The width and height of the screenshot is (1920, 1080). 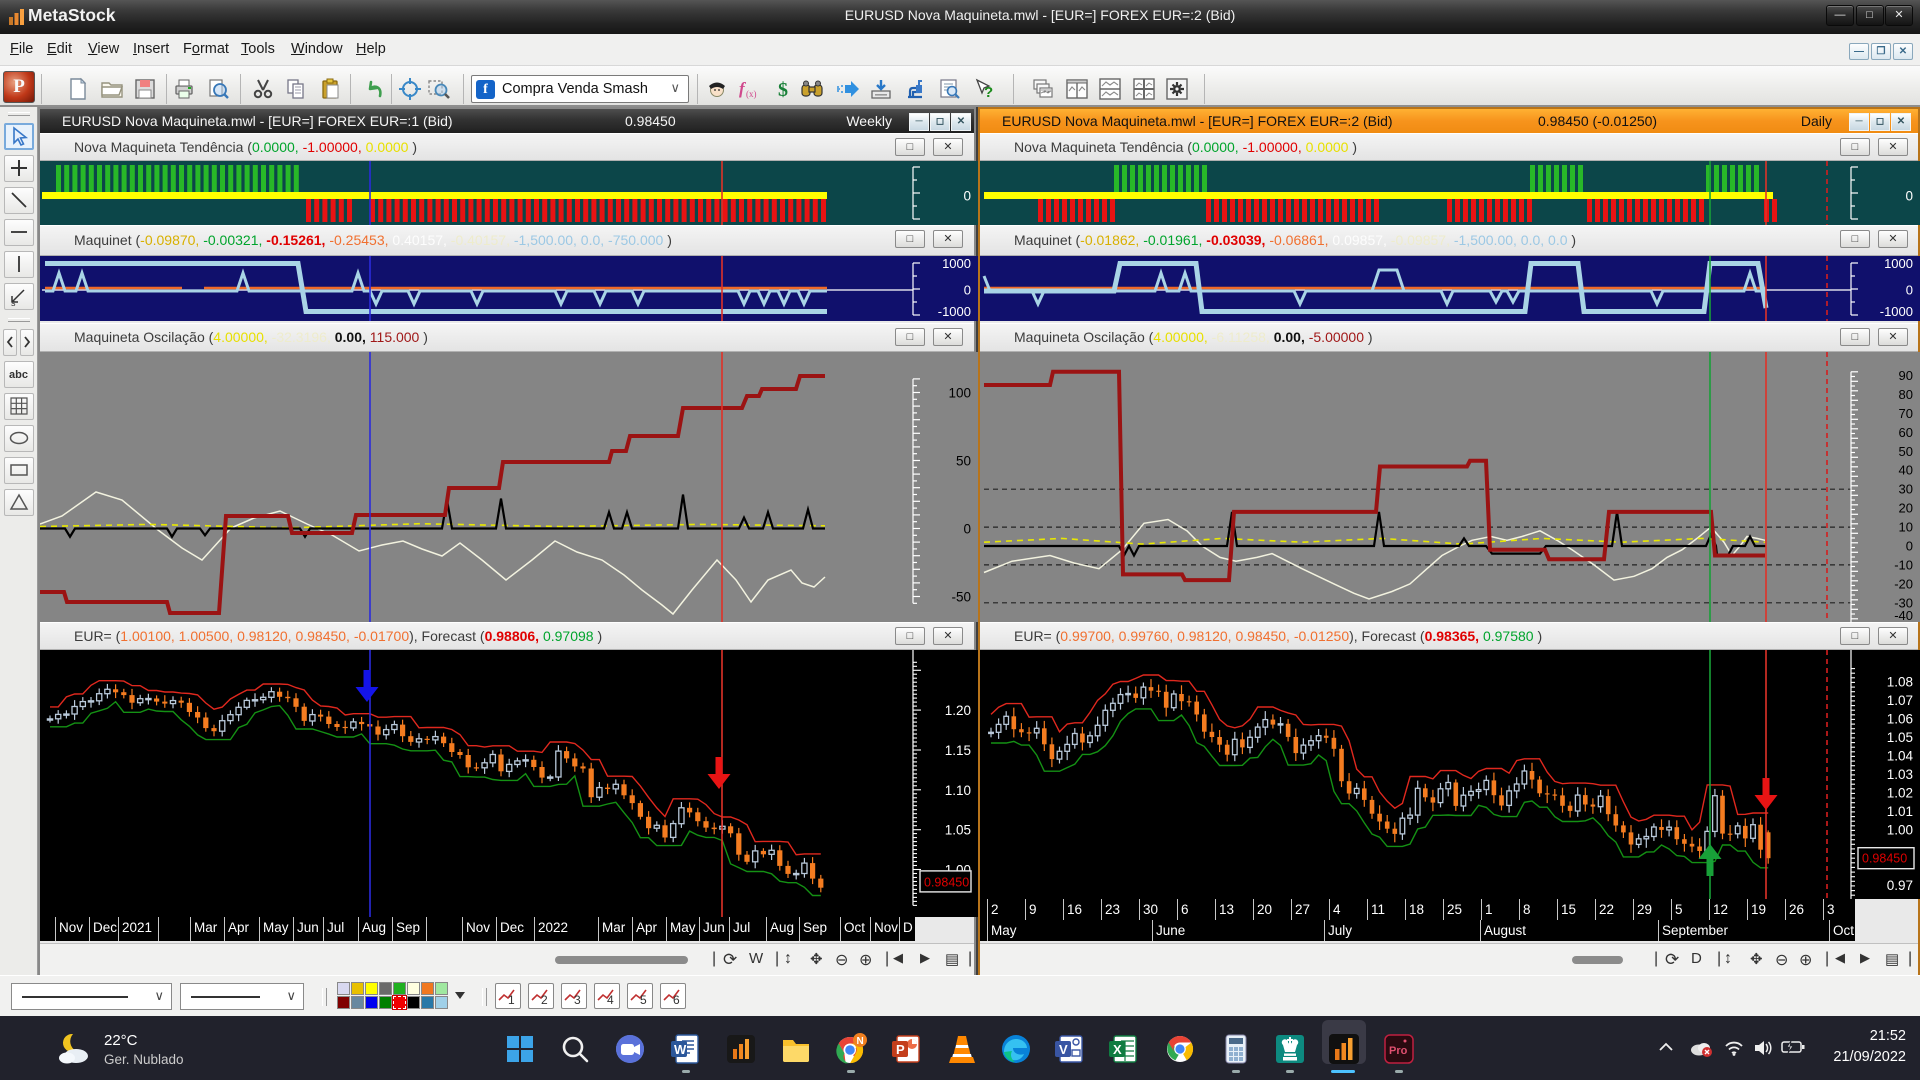 What do you see at coordinates (1906, 375) in the screenshot?
I see `svg-text: 90` at bounding box center [1906, 375].